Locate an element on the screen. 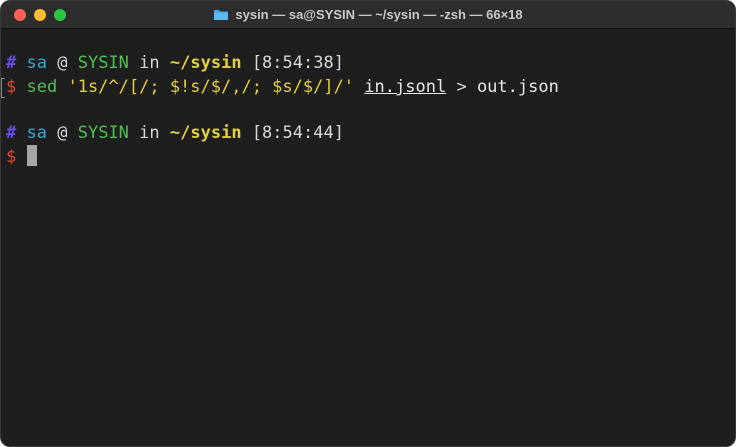 This screenshot has width=736, height=447. output-file: out.json is located at coordinates (517, 87).